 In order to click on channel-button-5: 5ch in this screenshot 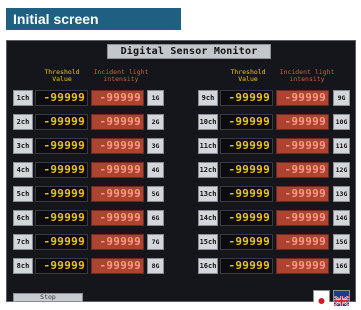, I will do `click(23, 194)`.